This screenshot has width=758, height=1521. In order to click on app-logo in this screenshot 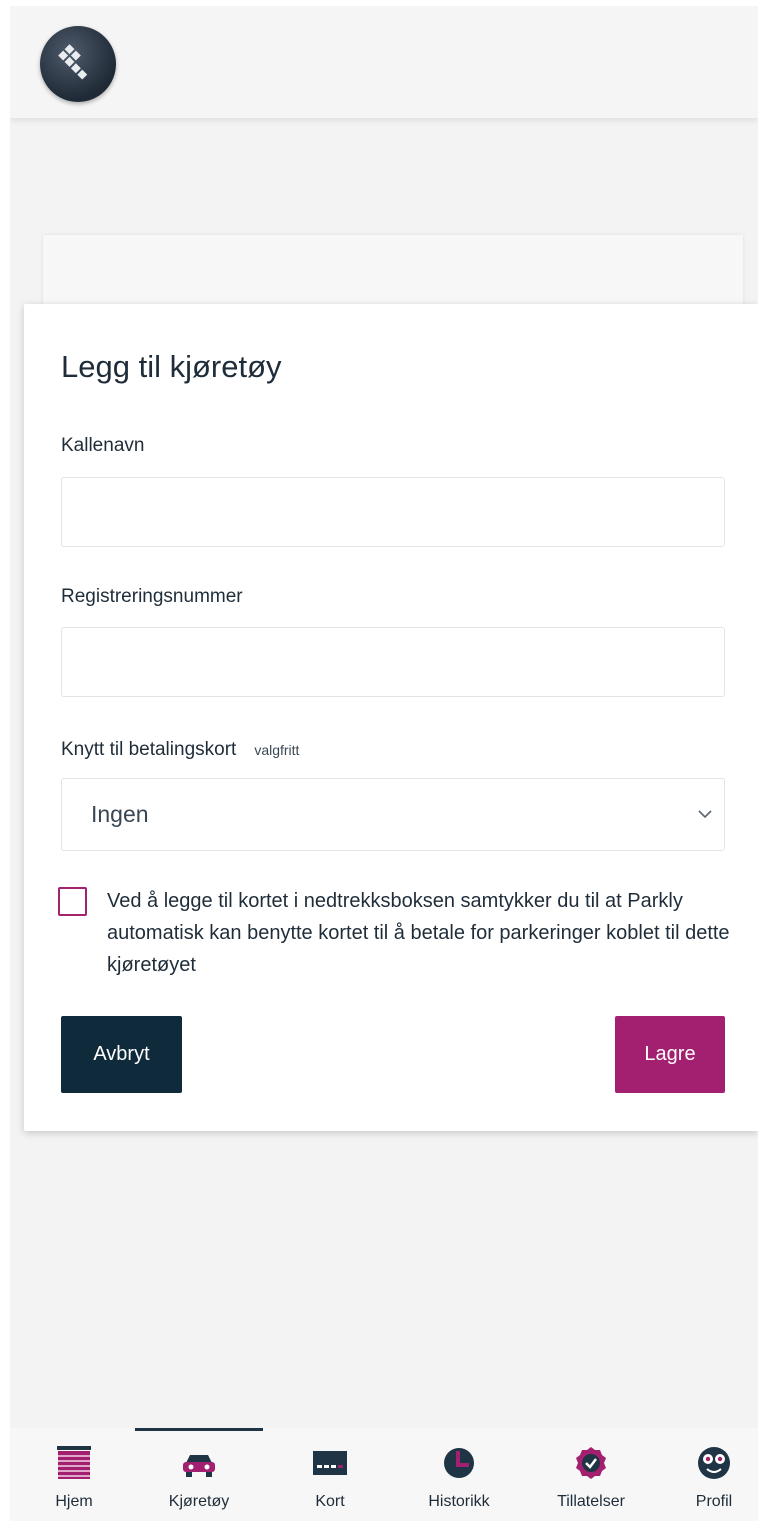, I will do `click(78, 64)`.